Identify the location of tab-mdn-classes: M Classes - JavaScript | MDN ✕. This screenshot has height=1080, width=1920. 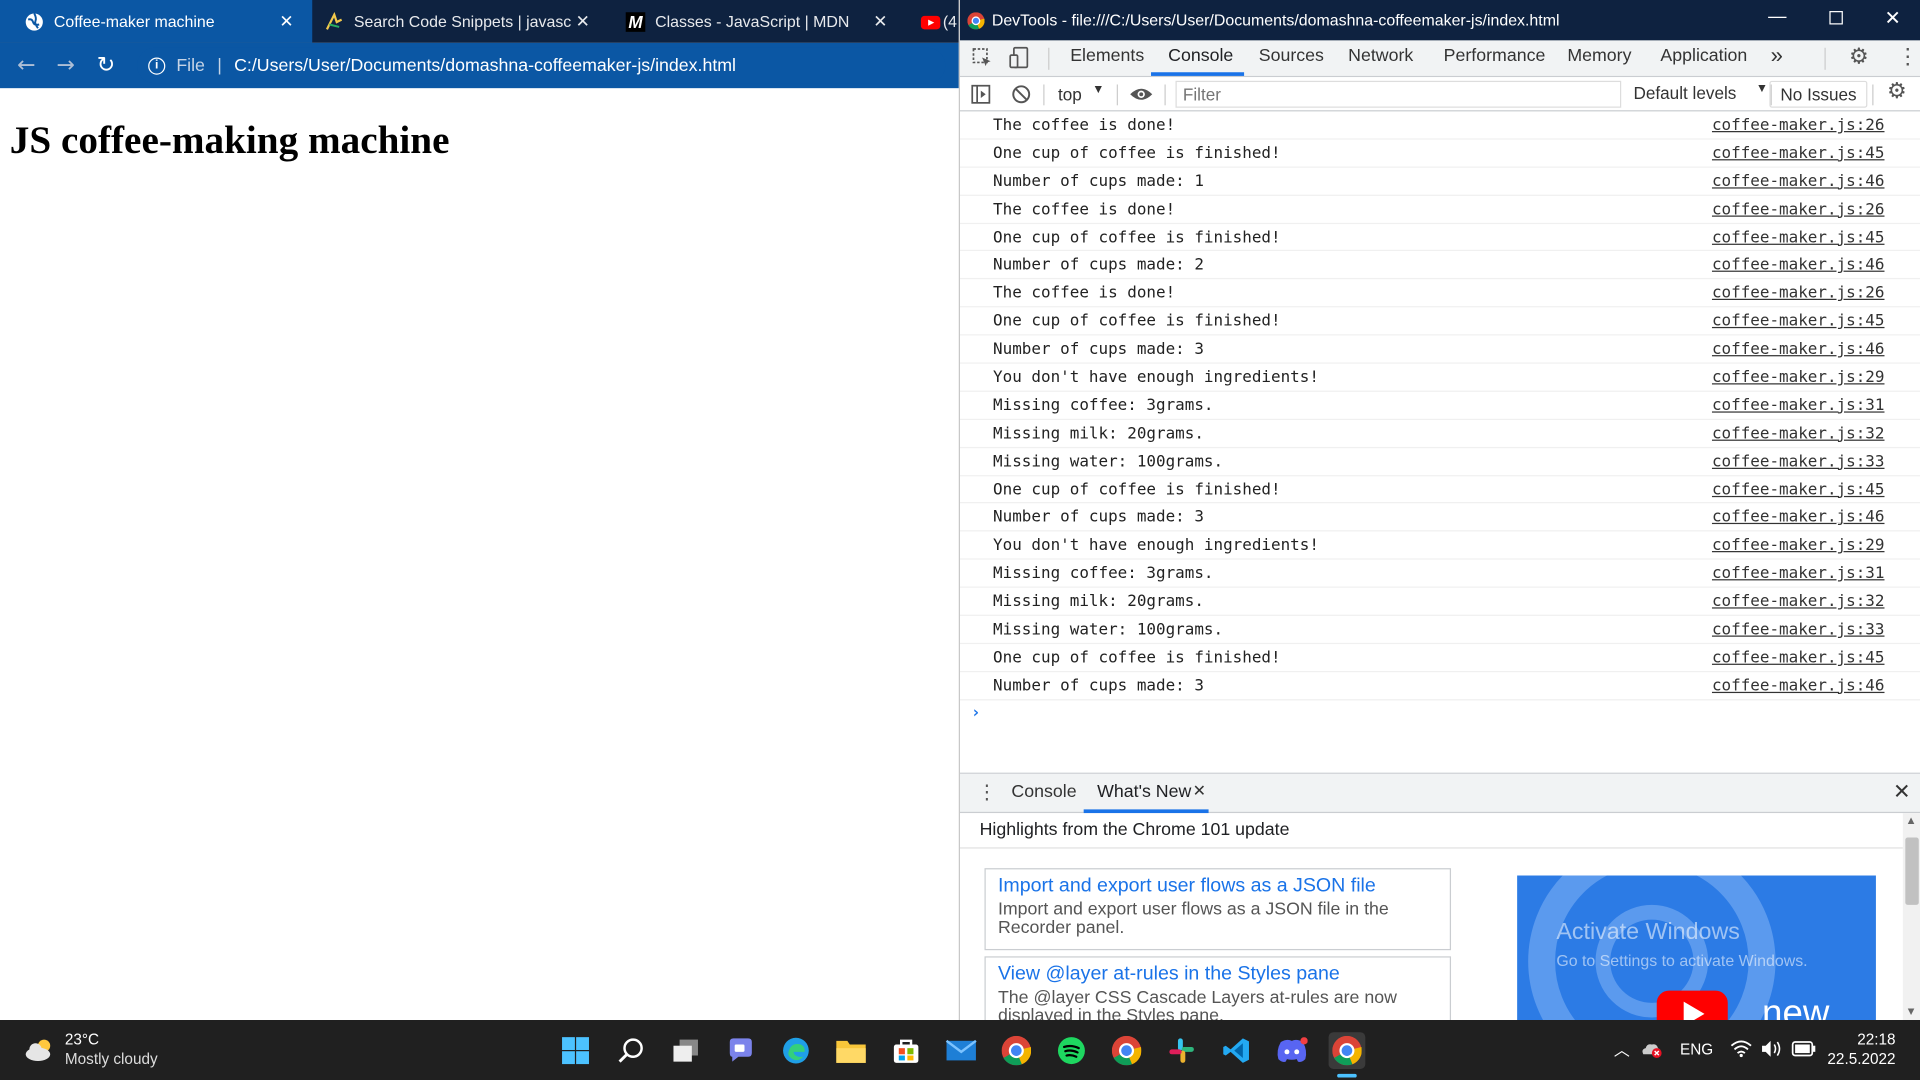
(758, 21).